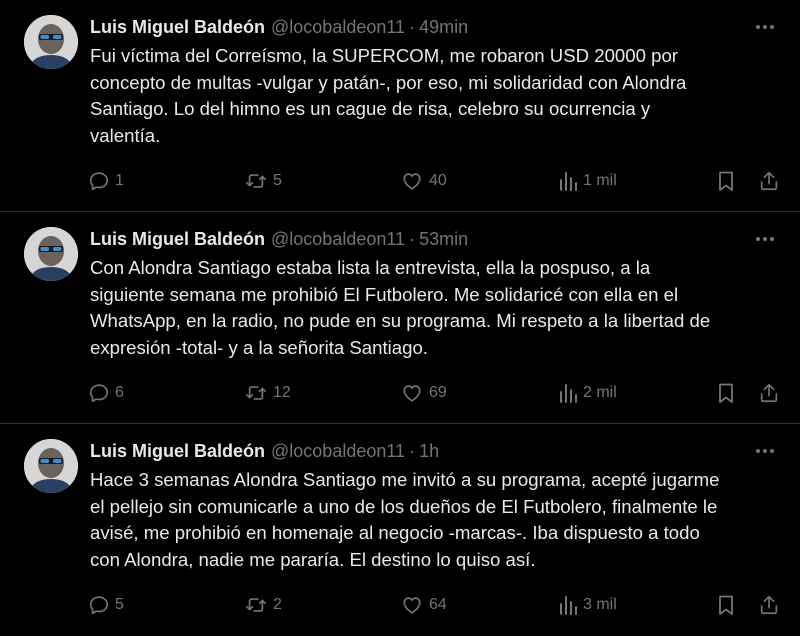 The image size is (800, 636). I want to click on tweet-actions: 6 12 69 2 mil, so click(435, 393).